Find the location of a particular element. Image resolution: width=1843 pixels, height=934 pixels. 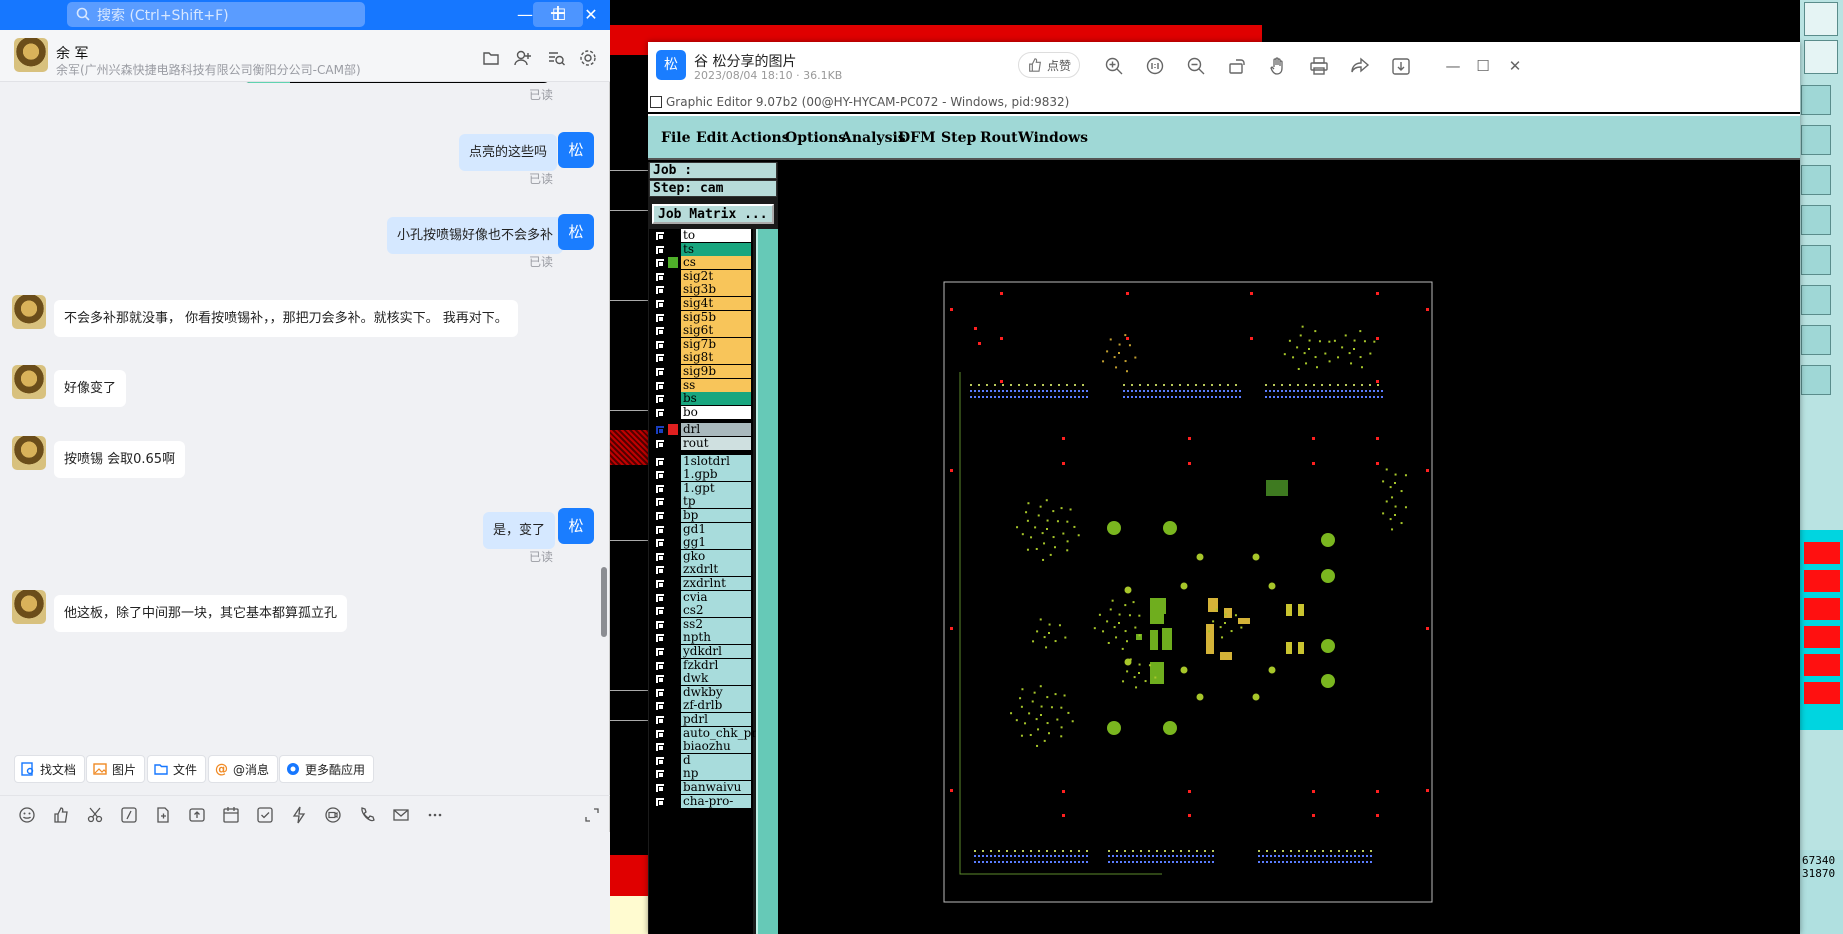

layer-row: np is located at coordinates (701, 774).